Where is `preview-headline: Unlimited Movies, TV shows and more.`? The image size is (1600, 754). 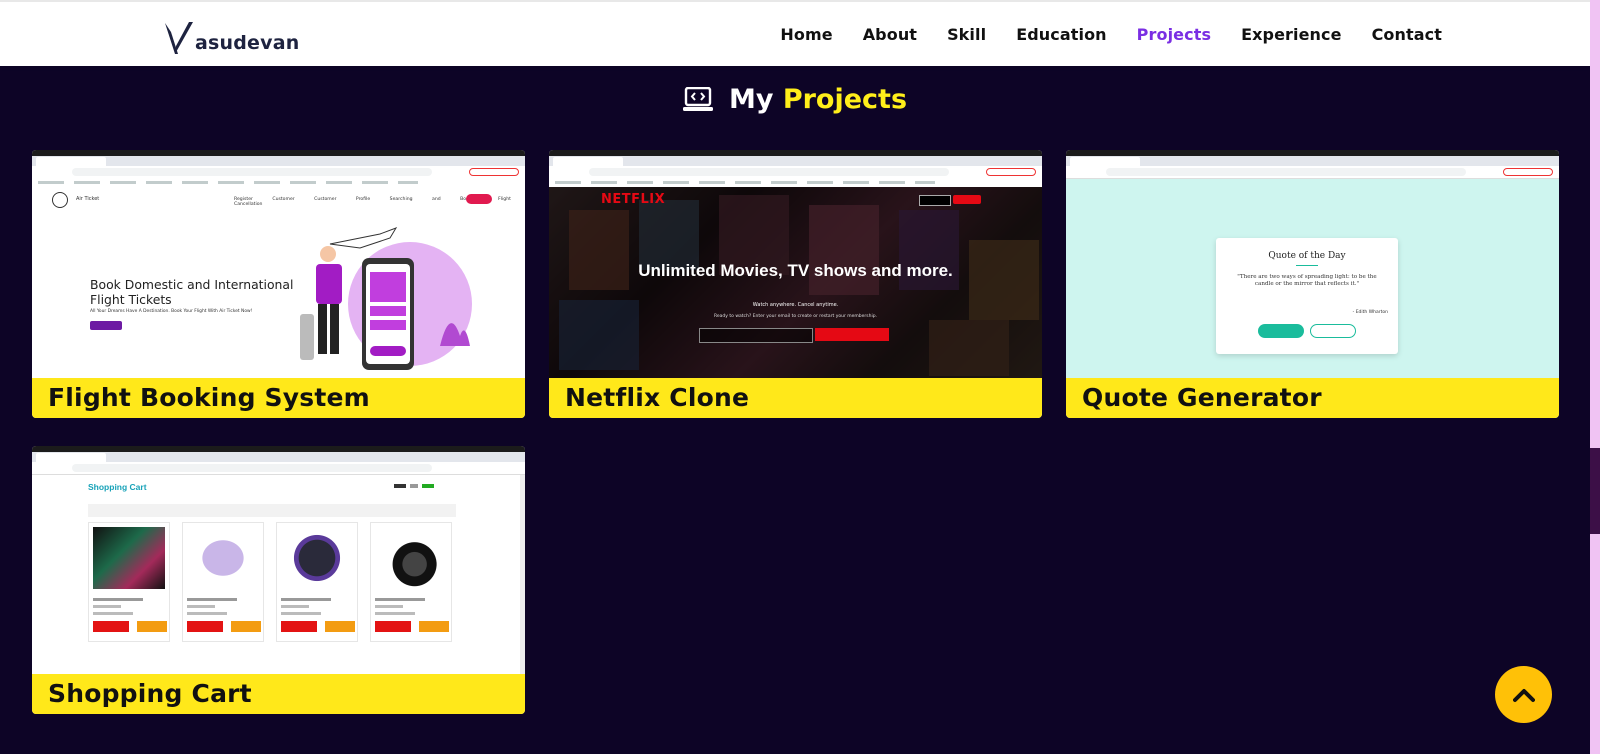 preview-headline: Unlimited Movies, TV shows and more. is located at coordinates (795, 270).